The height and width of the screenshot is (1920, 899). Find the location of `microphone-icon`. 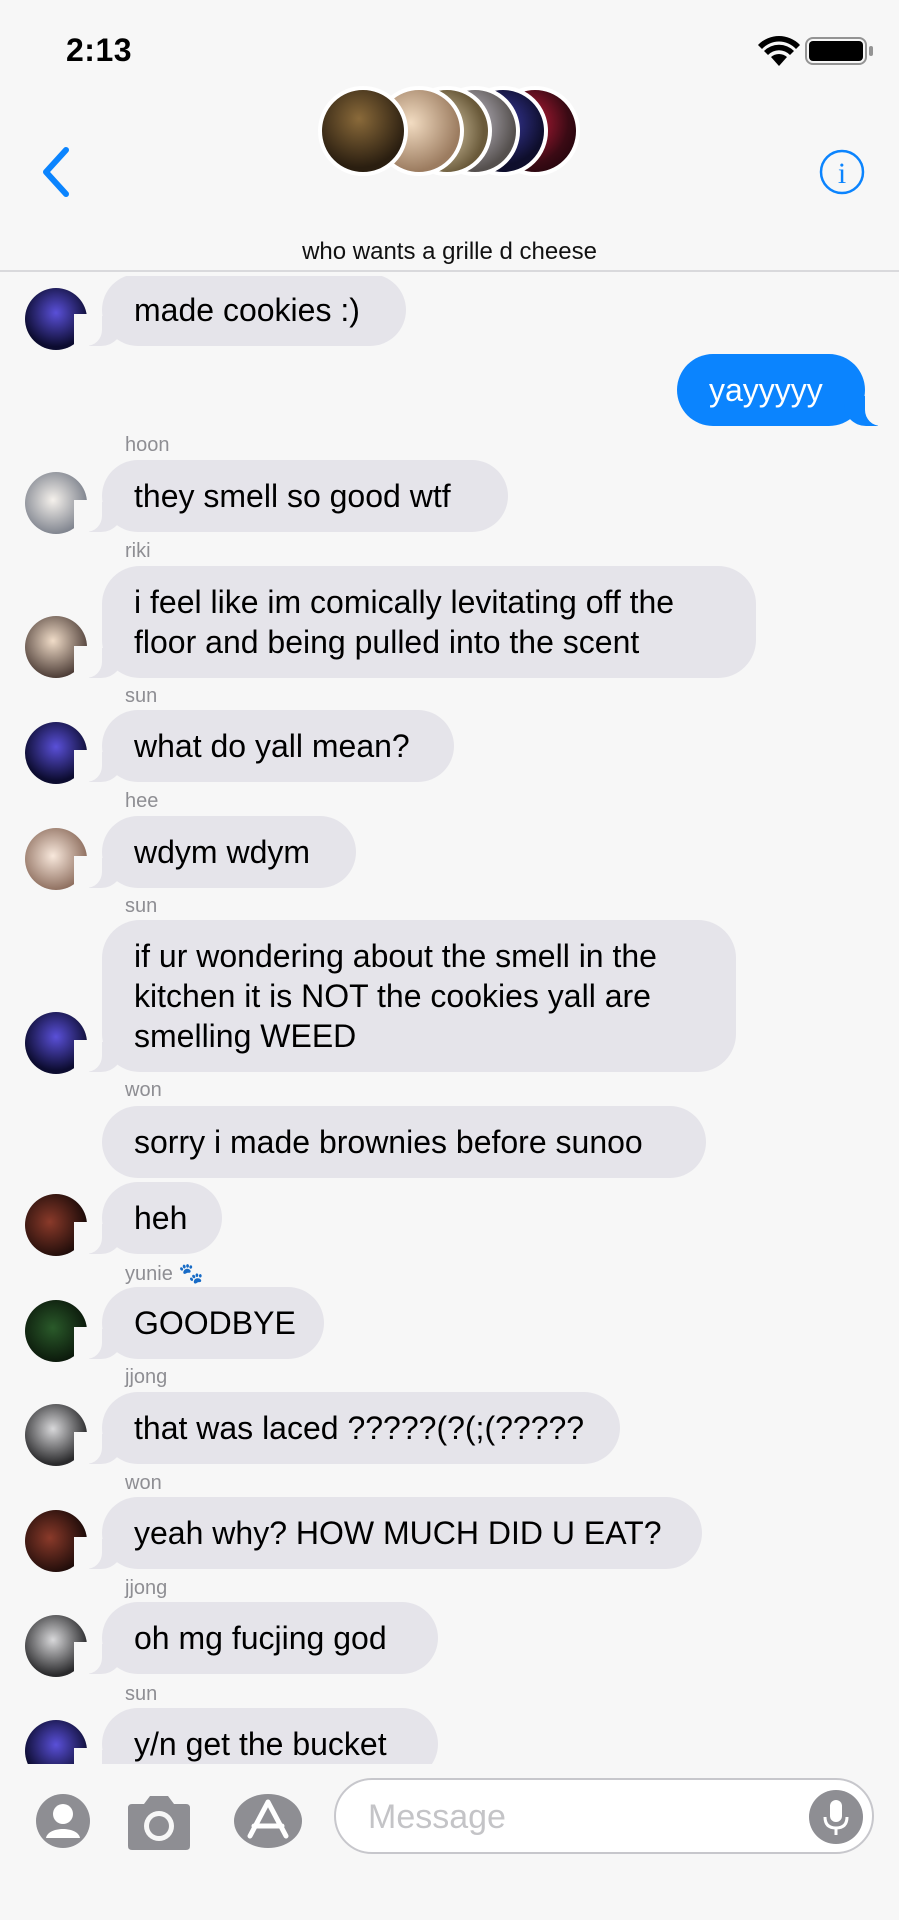

microphone-icon is located at coordinates (836, 1817).